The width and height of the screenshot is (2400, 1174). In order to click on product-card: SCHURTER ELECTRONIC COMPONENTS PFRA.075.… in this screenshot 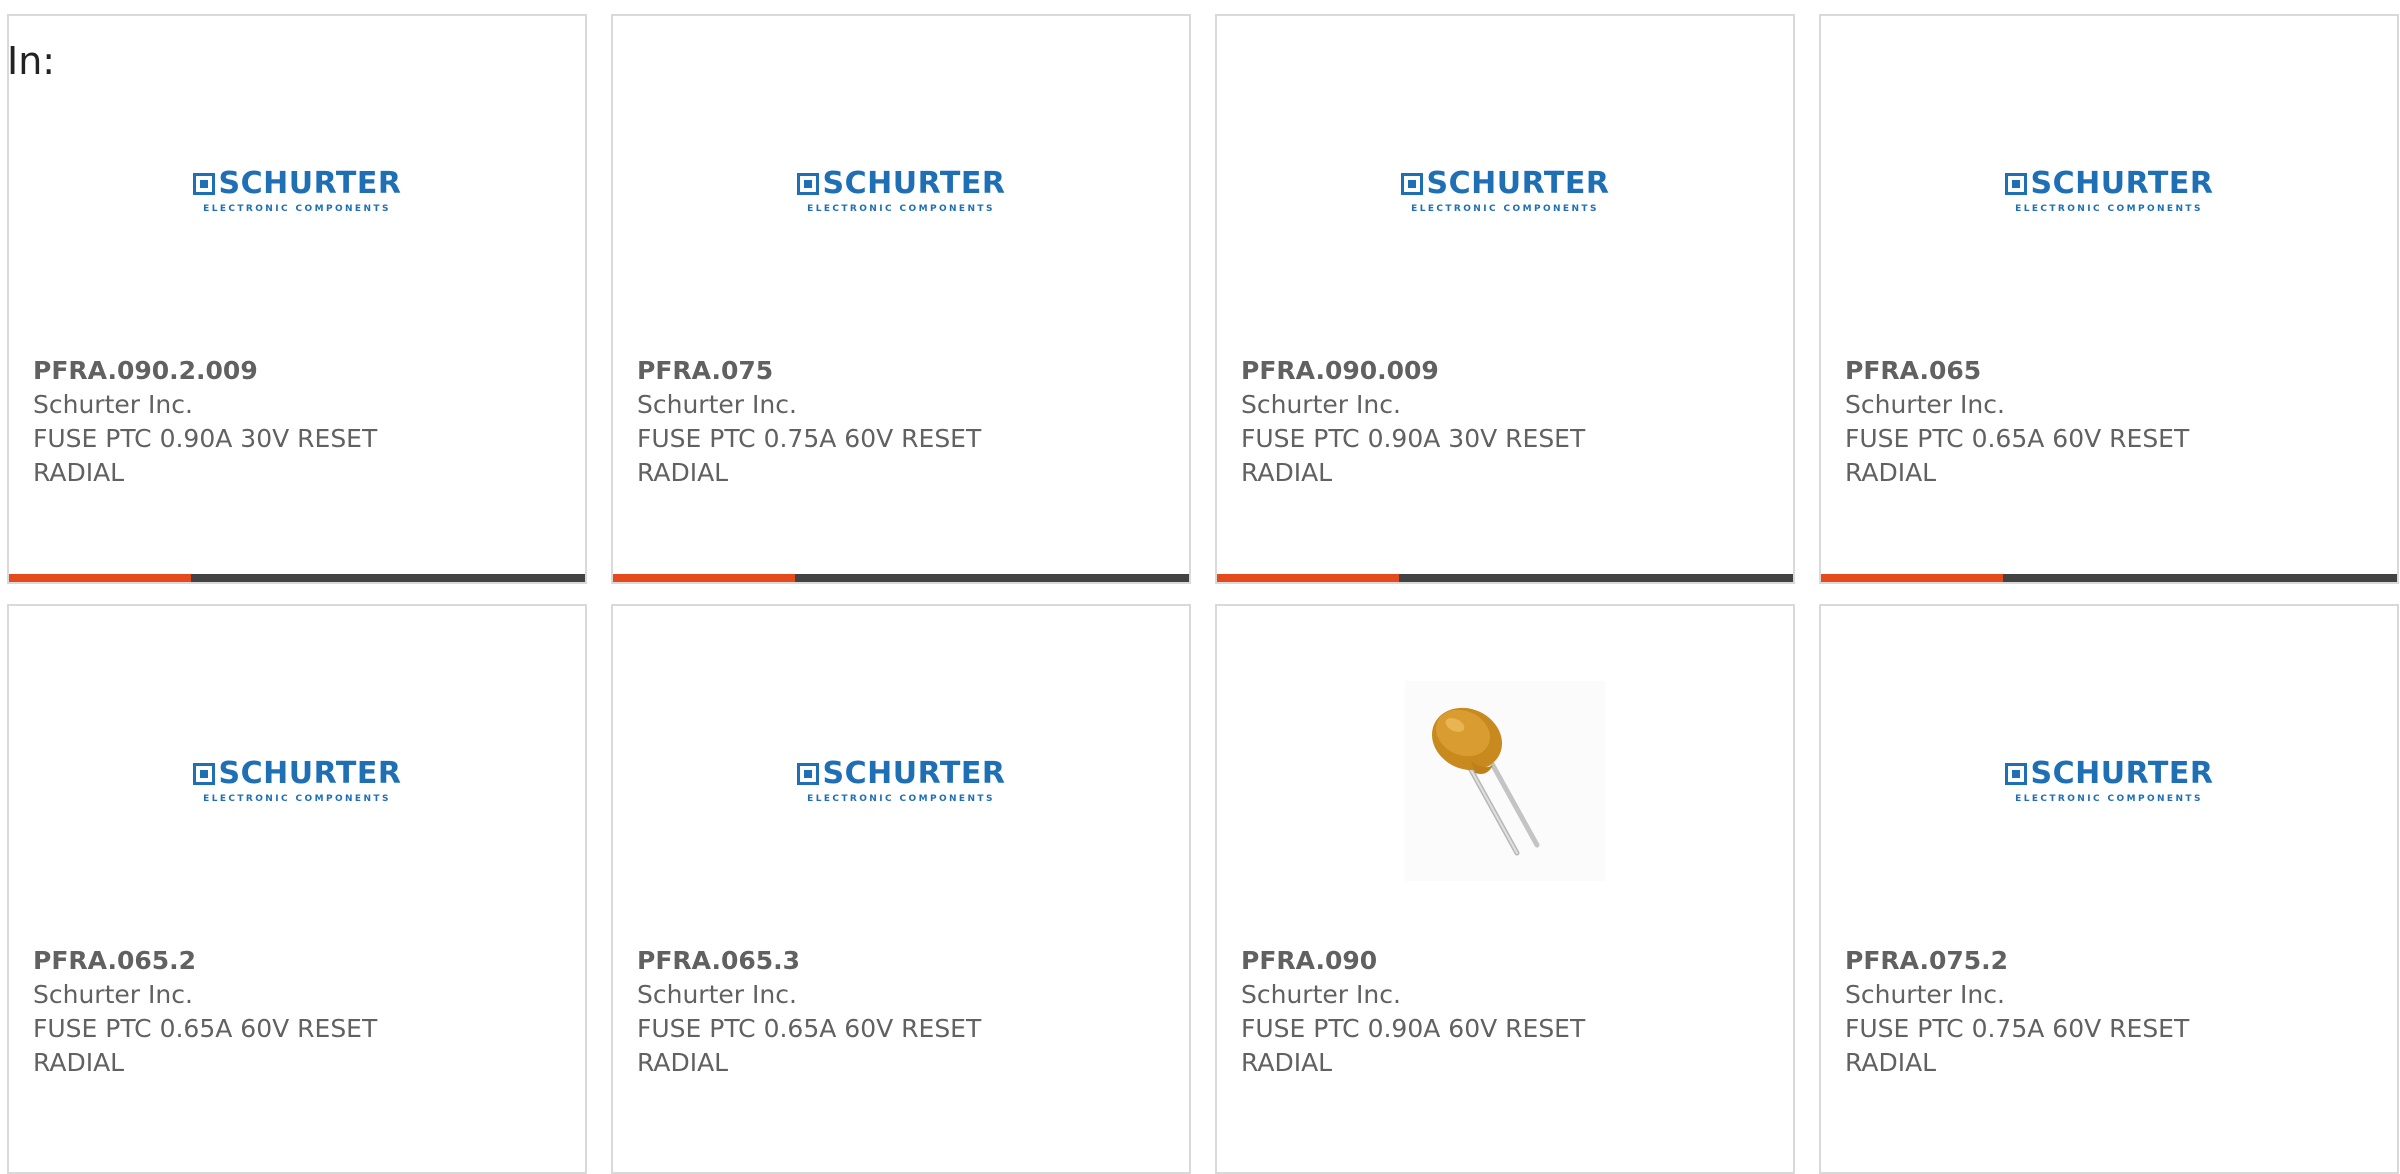, I will do `click(2109, 889)`.